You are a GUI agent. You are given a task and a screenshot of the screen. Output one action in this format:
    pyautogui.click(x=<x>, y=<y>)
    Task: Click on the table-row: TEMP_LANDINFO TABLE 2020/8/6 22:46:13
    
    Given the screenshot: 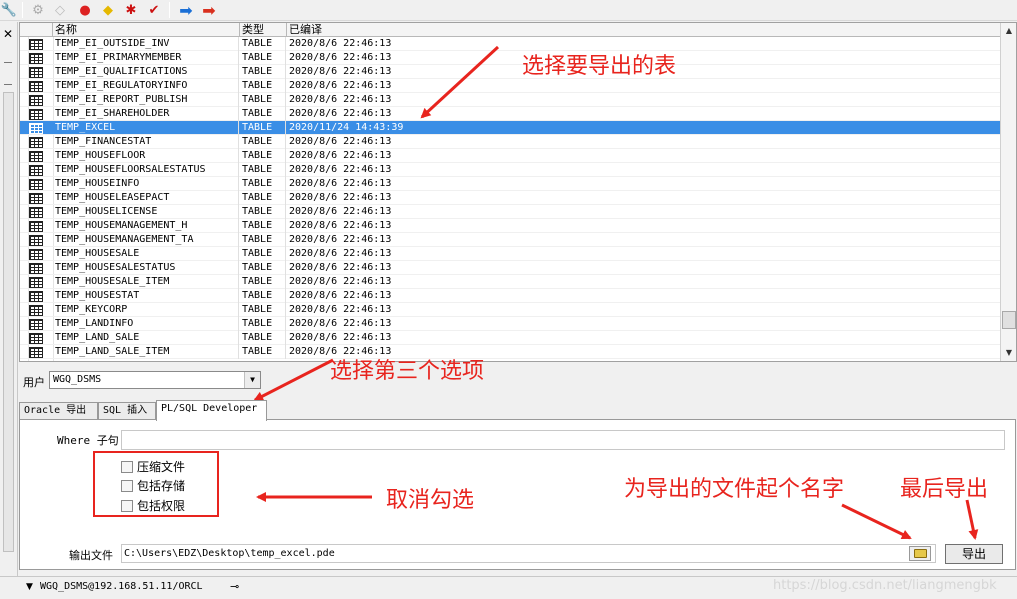 What is the action you would take?
    pyautogui.click(x=510, y=324)
    